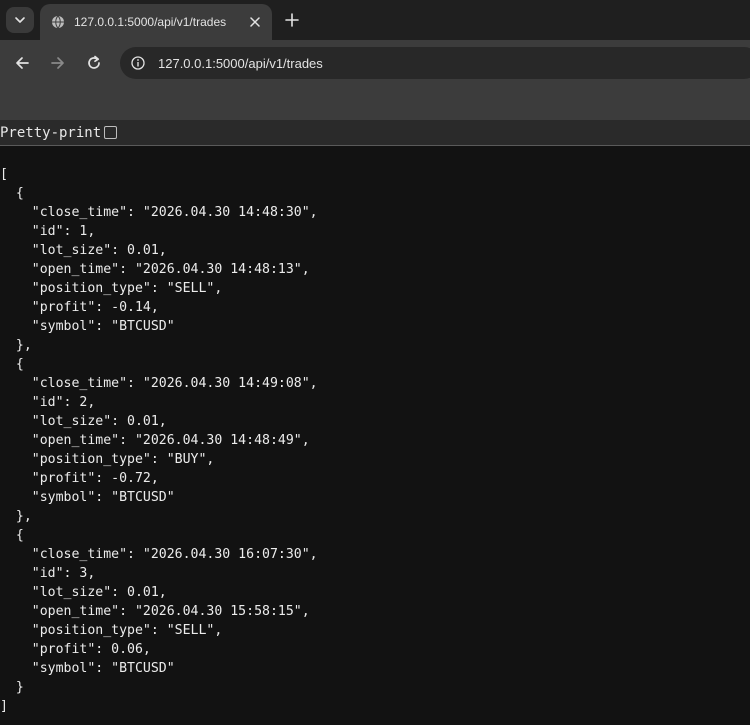  What do you see at coordinates (4, 706) in the screenshot?
I see `json-line: ]` at bounding box center [4, 706].